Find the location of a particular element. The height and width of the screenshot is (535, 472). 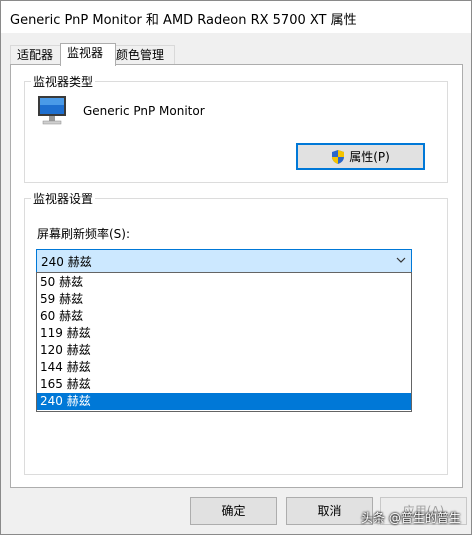

refresh-rate-select: 240 赫兹 is located at coordinates (224, 261).